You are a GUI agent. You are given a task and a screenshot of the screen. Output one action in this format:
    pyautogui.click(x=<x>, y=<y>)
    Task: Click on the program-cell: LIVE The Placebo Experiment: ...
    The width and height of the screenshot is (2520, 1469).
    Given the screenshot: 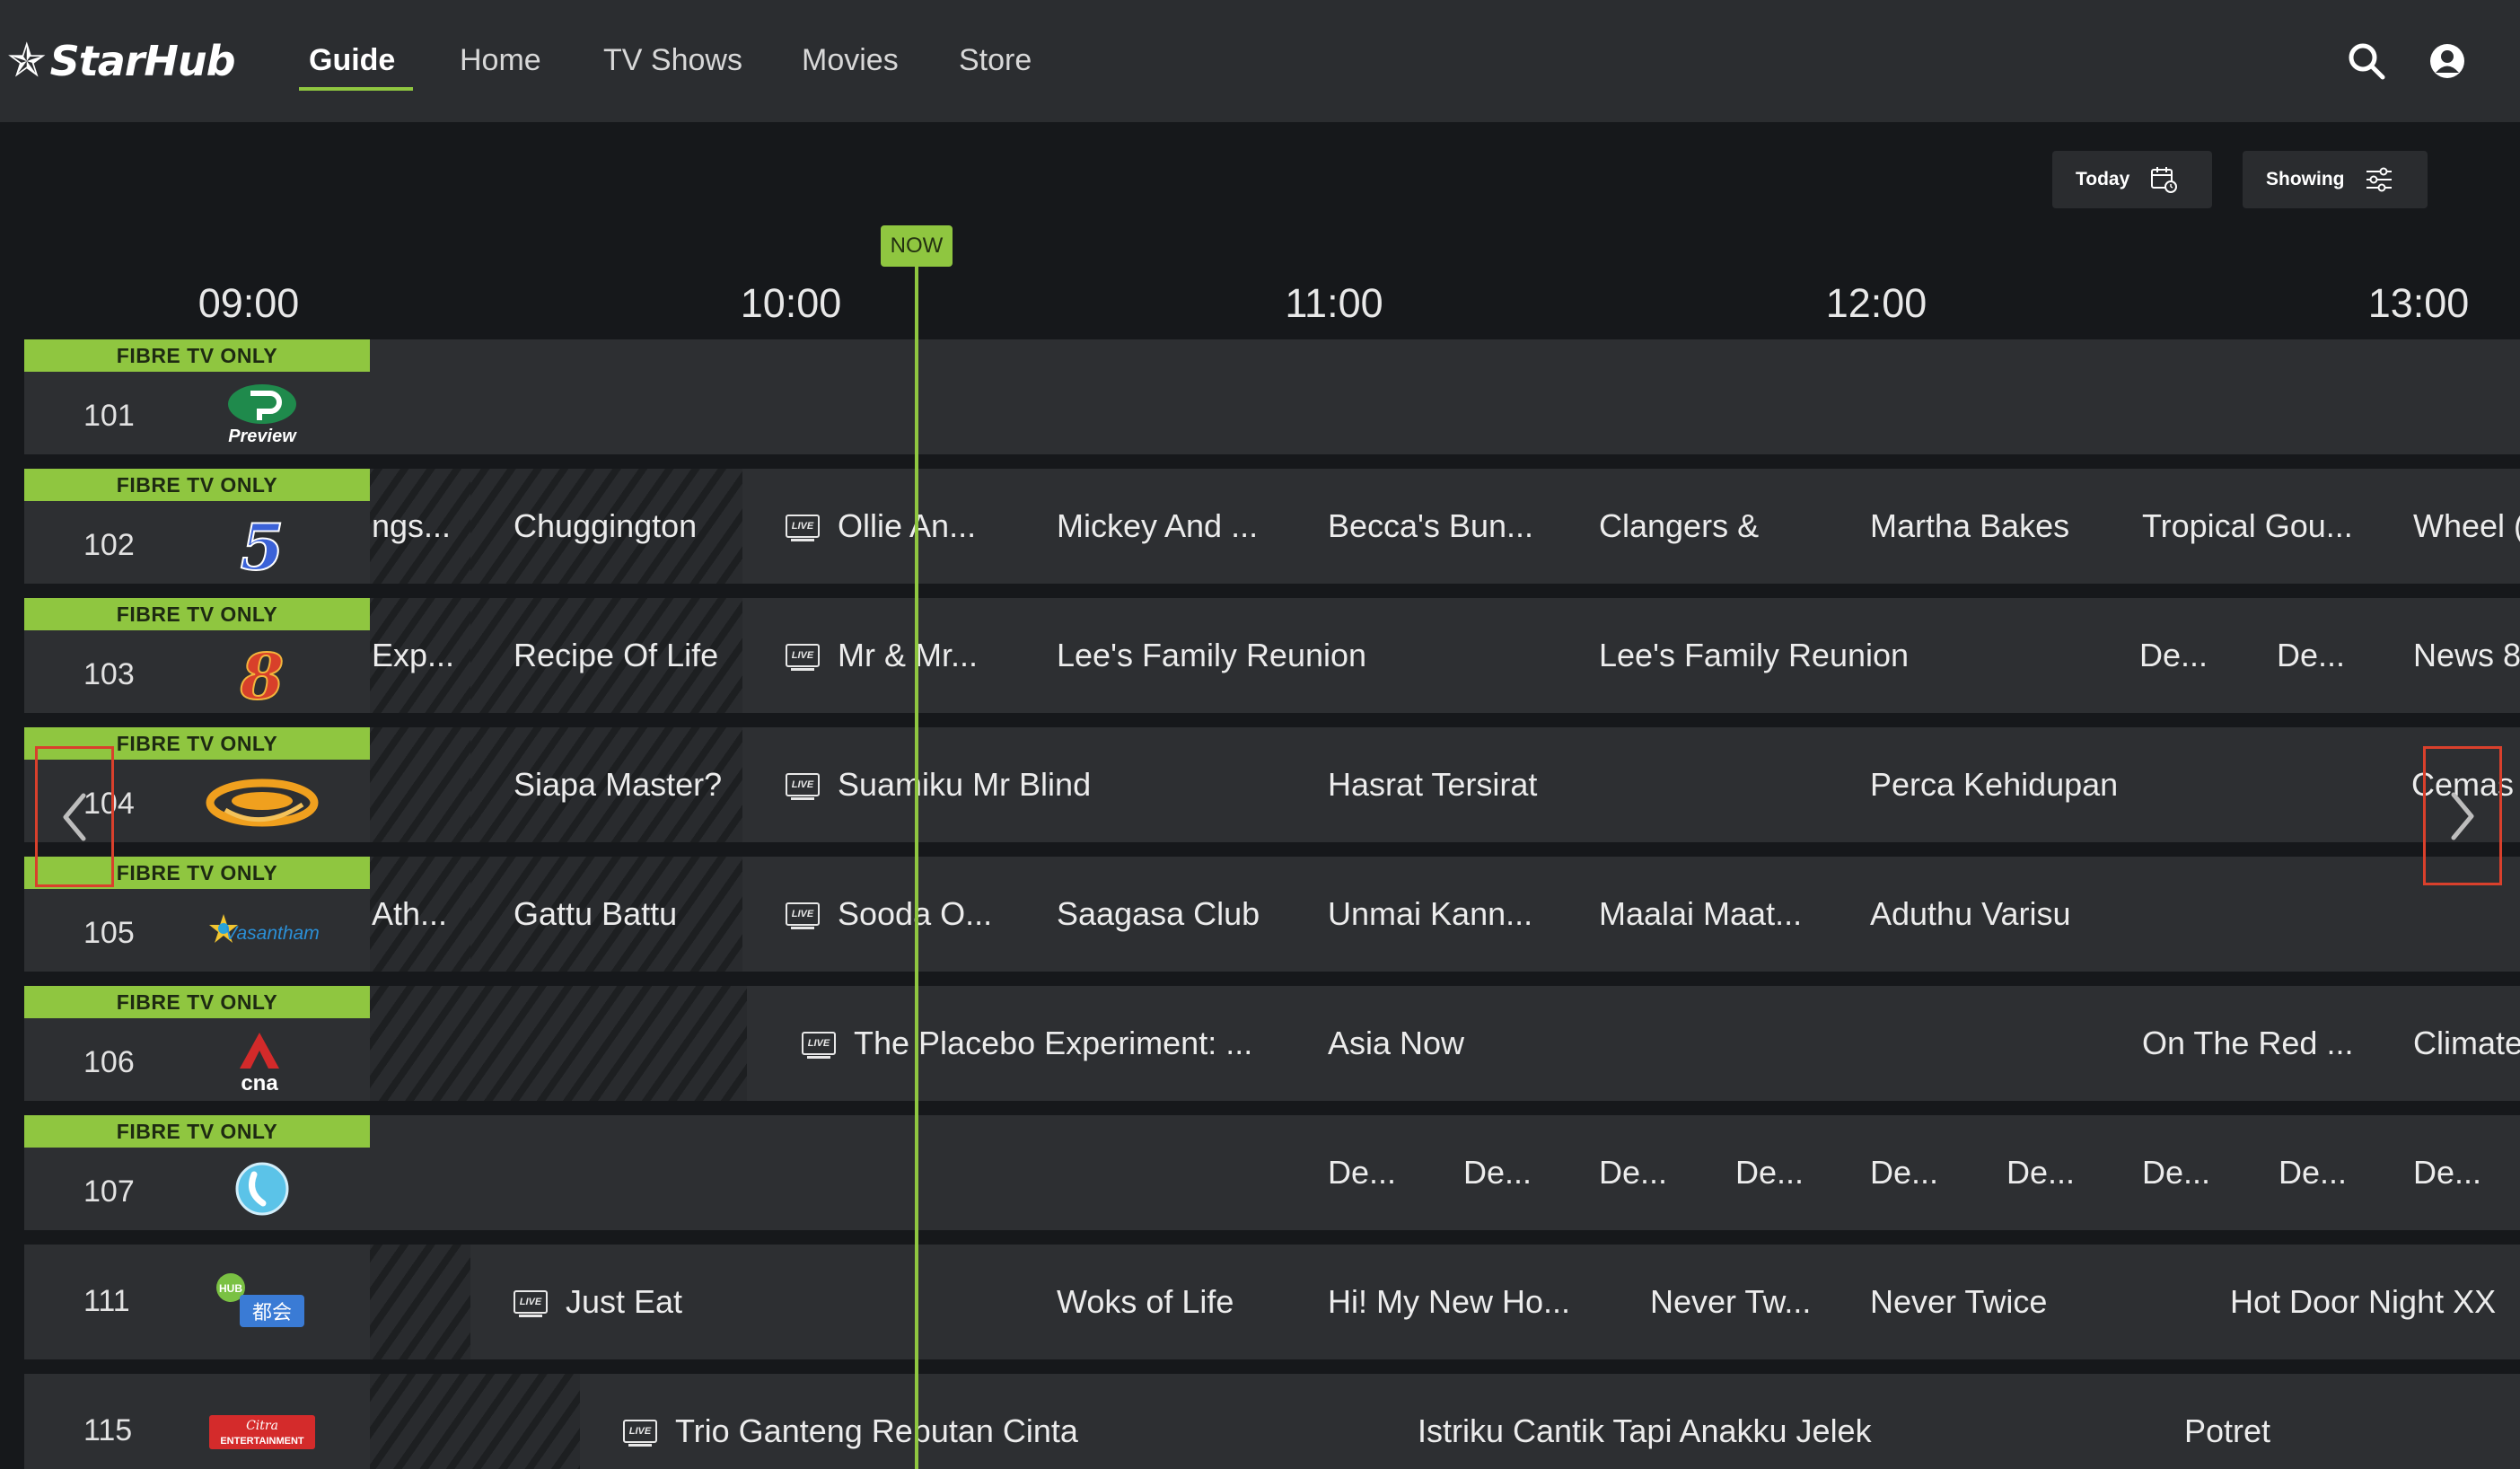 What is the action you would take?
    pyautogui.click(x=1022, y=1043)
    